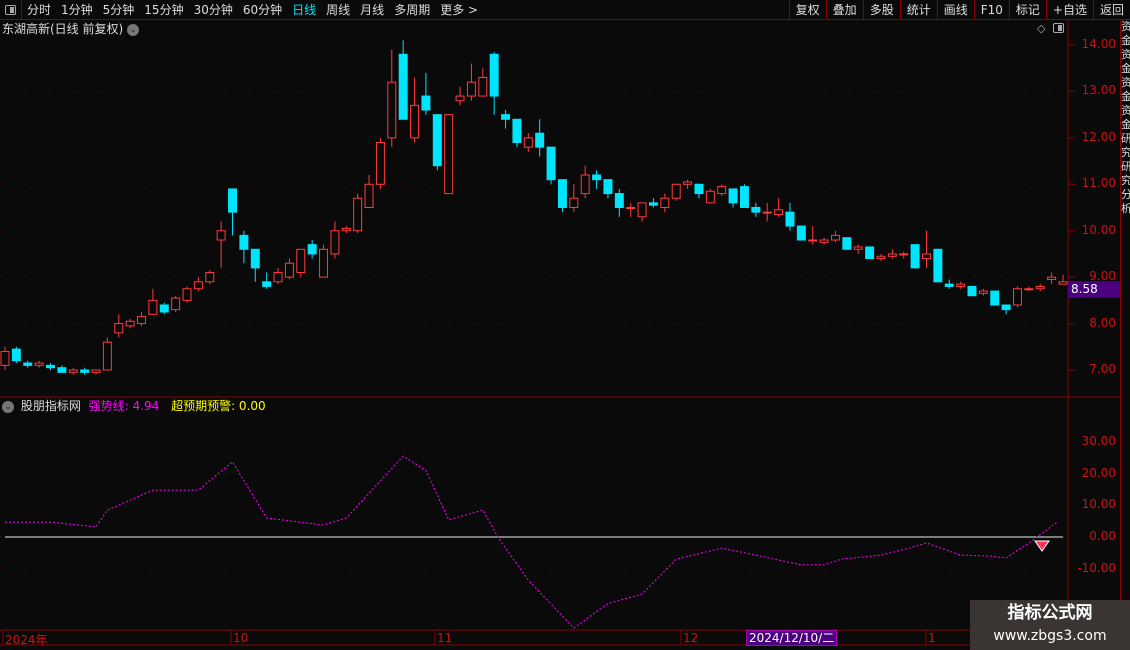 The image size is (1130, 650). I want to click on y-tick-label: 7.00, so click(1102, 369).